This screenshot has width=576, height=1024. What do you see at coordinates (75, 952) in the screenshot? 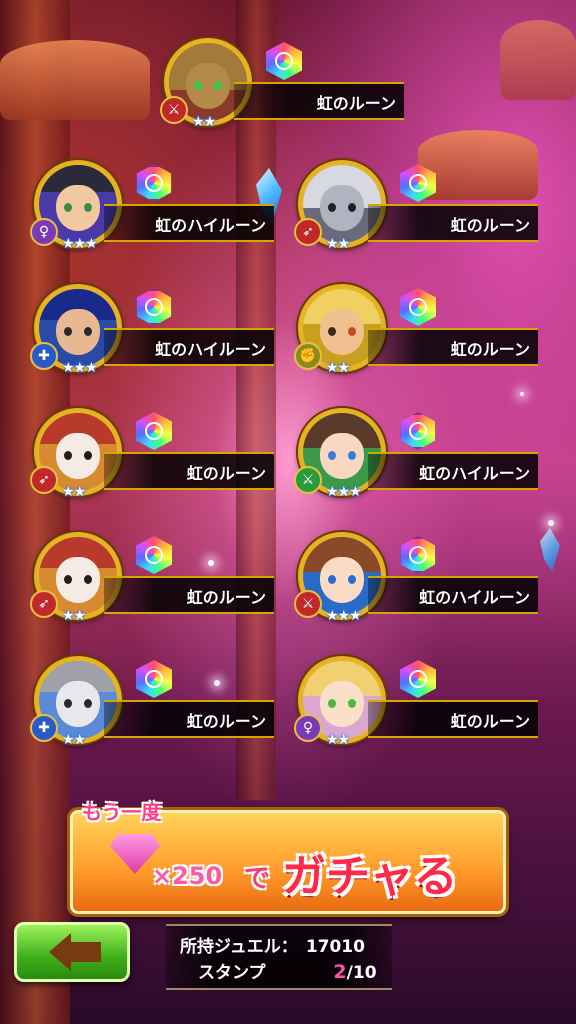
I see `left-arrow-icon` at bounding box center [75, 952].